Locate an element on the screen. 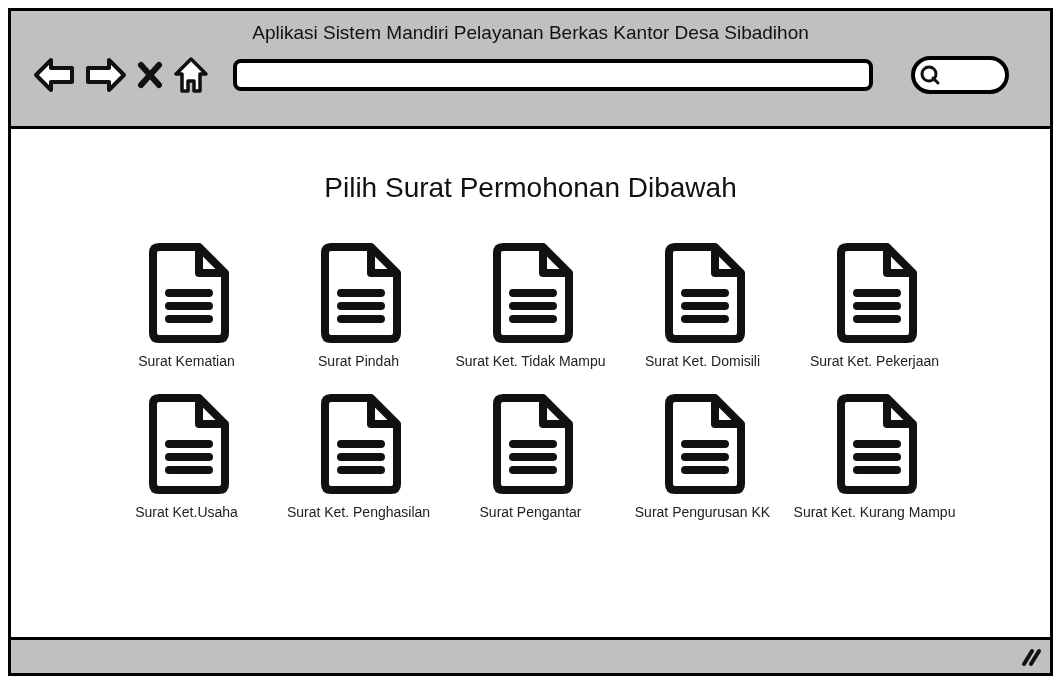 Image resolution: width=1061 pixels, height=684 pixels. forward-arrow-icon is located at coordinates (106, 74).